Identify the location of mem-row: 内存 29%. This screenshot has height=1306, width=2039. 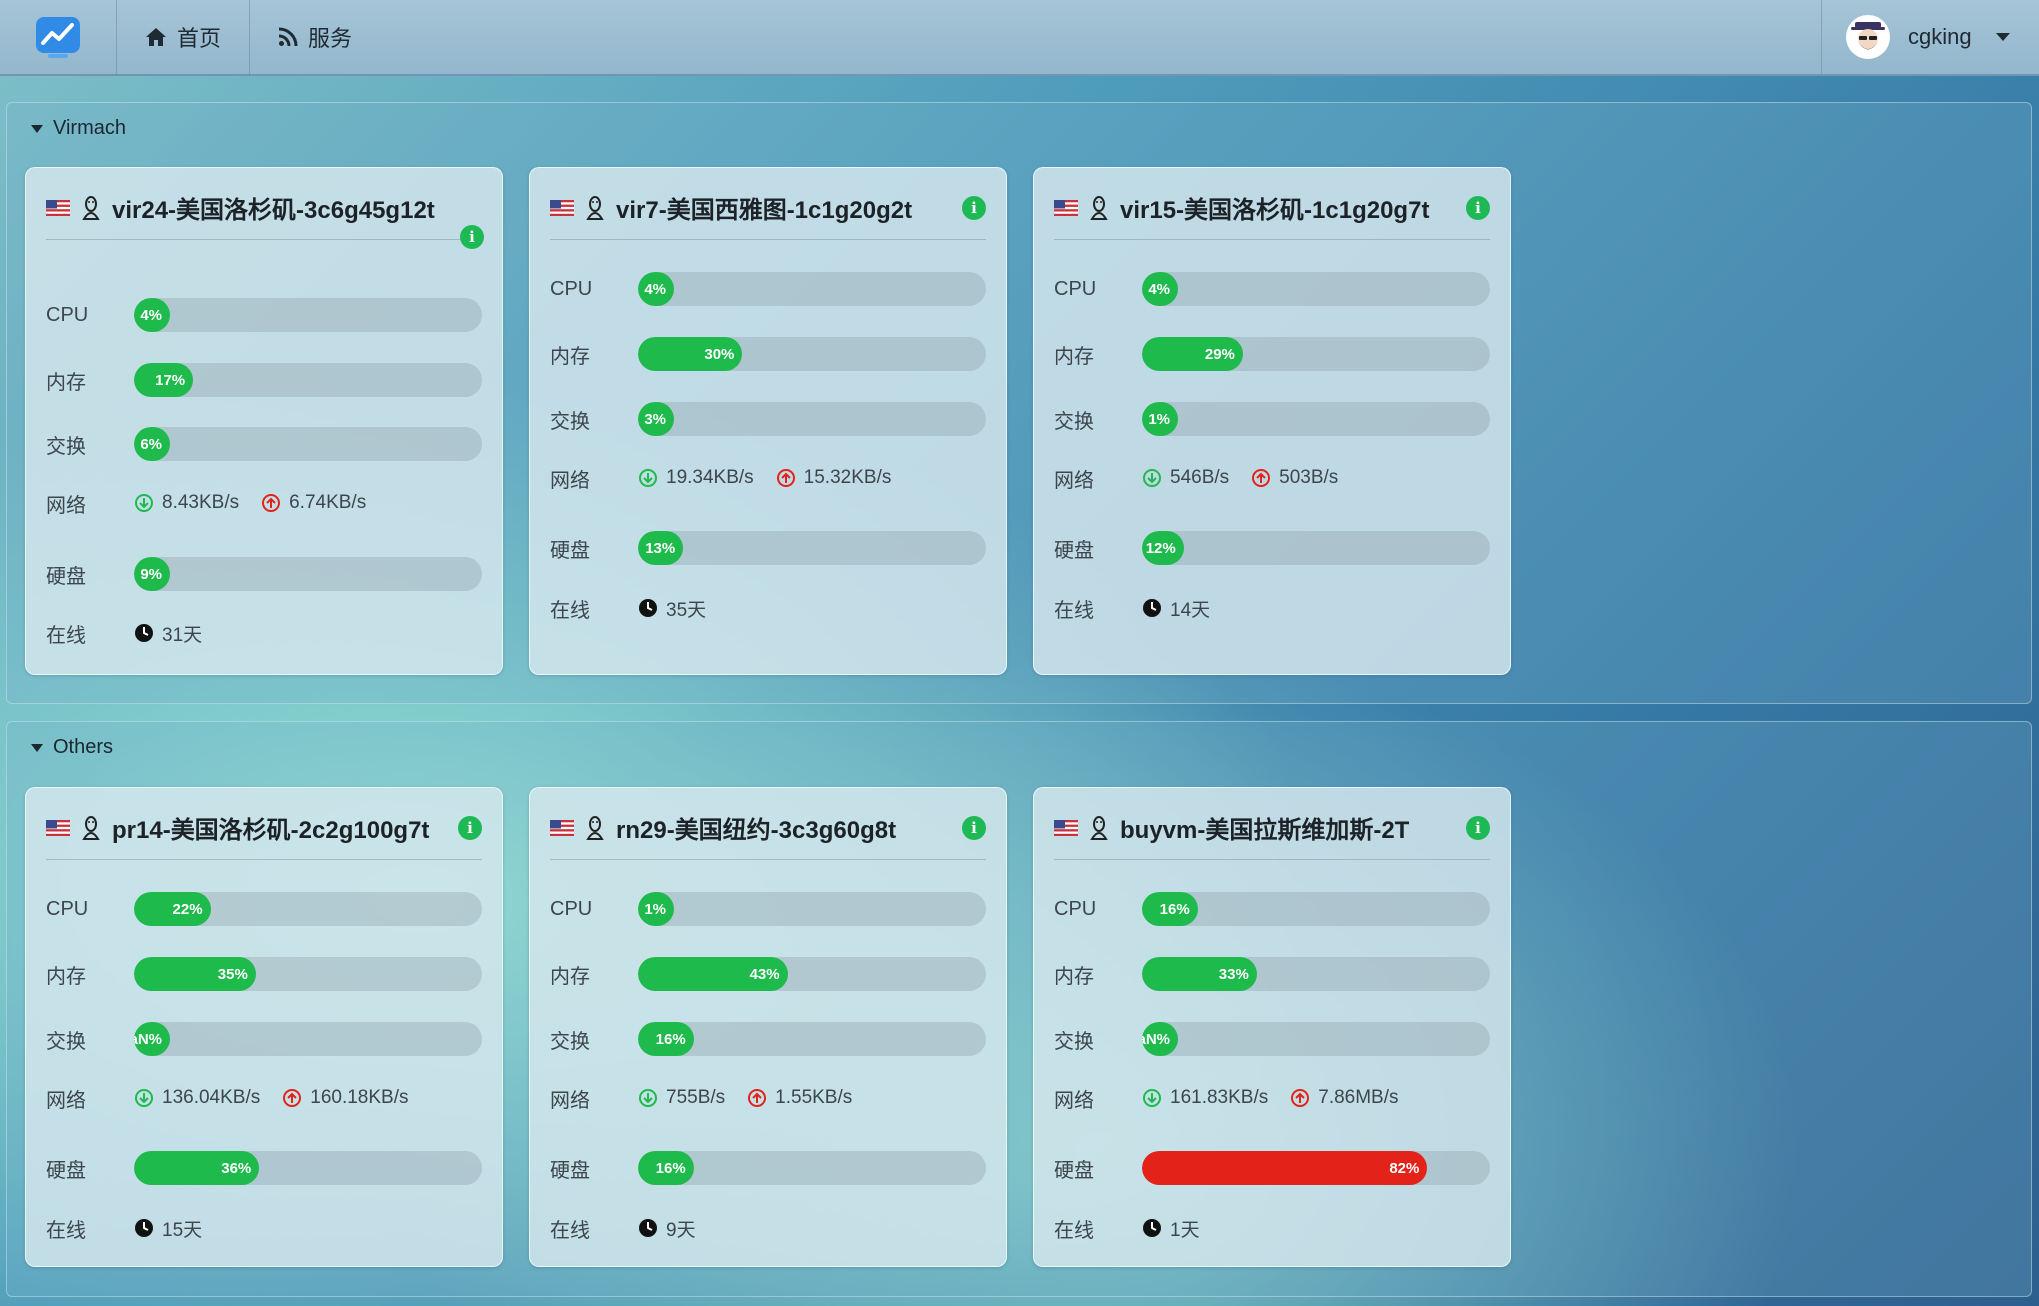
(1272, 354).